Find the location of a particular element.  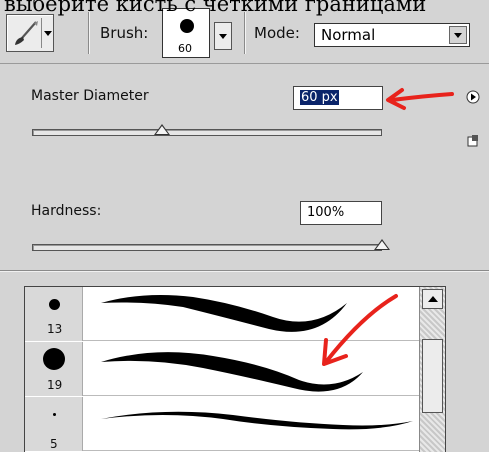

master-diameter-input: 60 px is located at coordinates (338, 98).